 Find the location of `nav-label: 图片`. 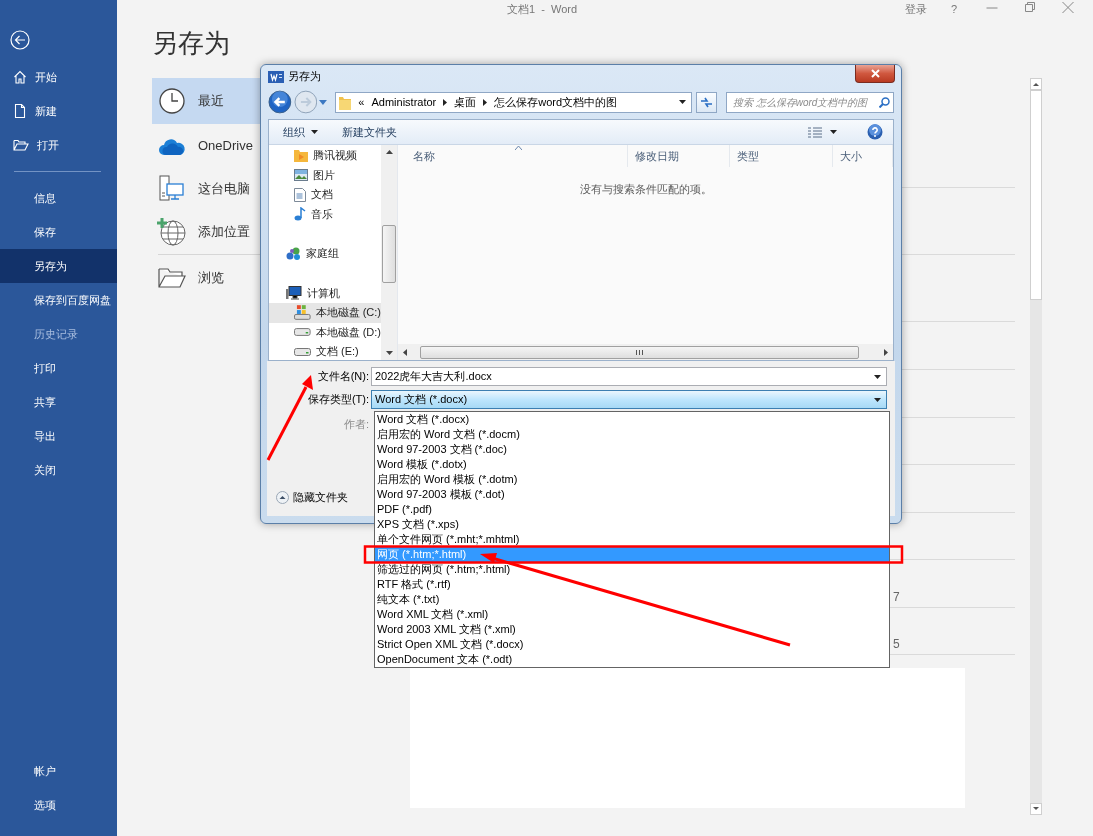

nav-label: 图片 is located at coordinates (324, 175).